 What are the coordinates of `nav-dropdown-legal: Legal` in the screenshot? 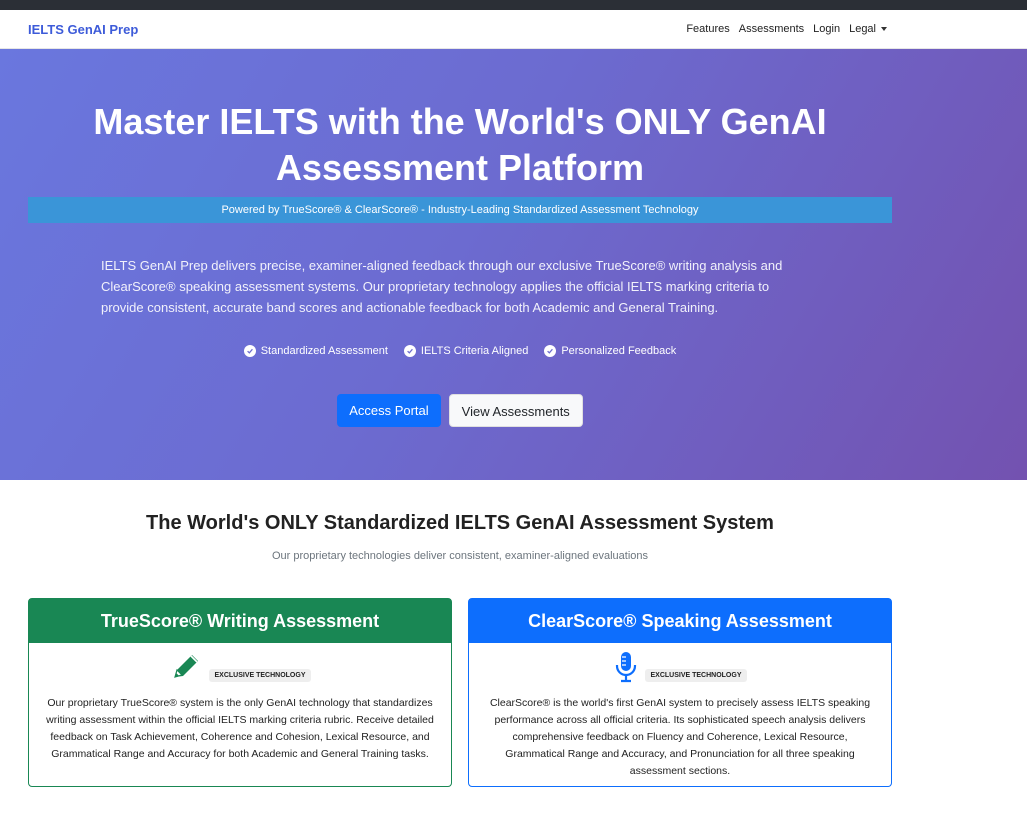 It's located at (868, 29).